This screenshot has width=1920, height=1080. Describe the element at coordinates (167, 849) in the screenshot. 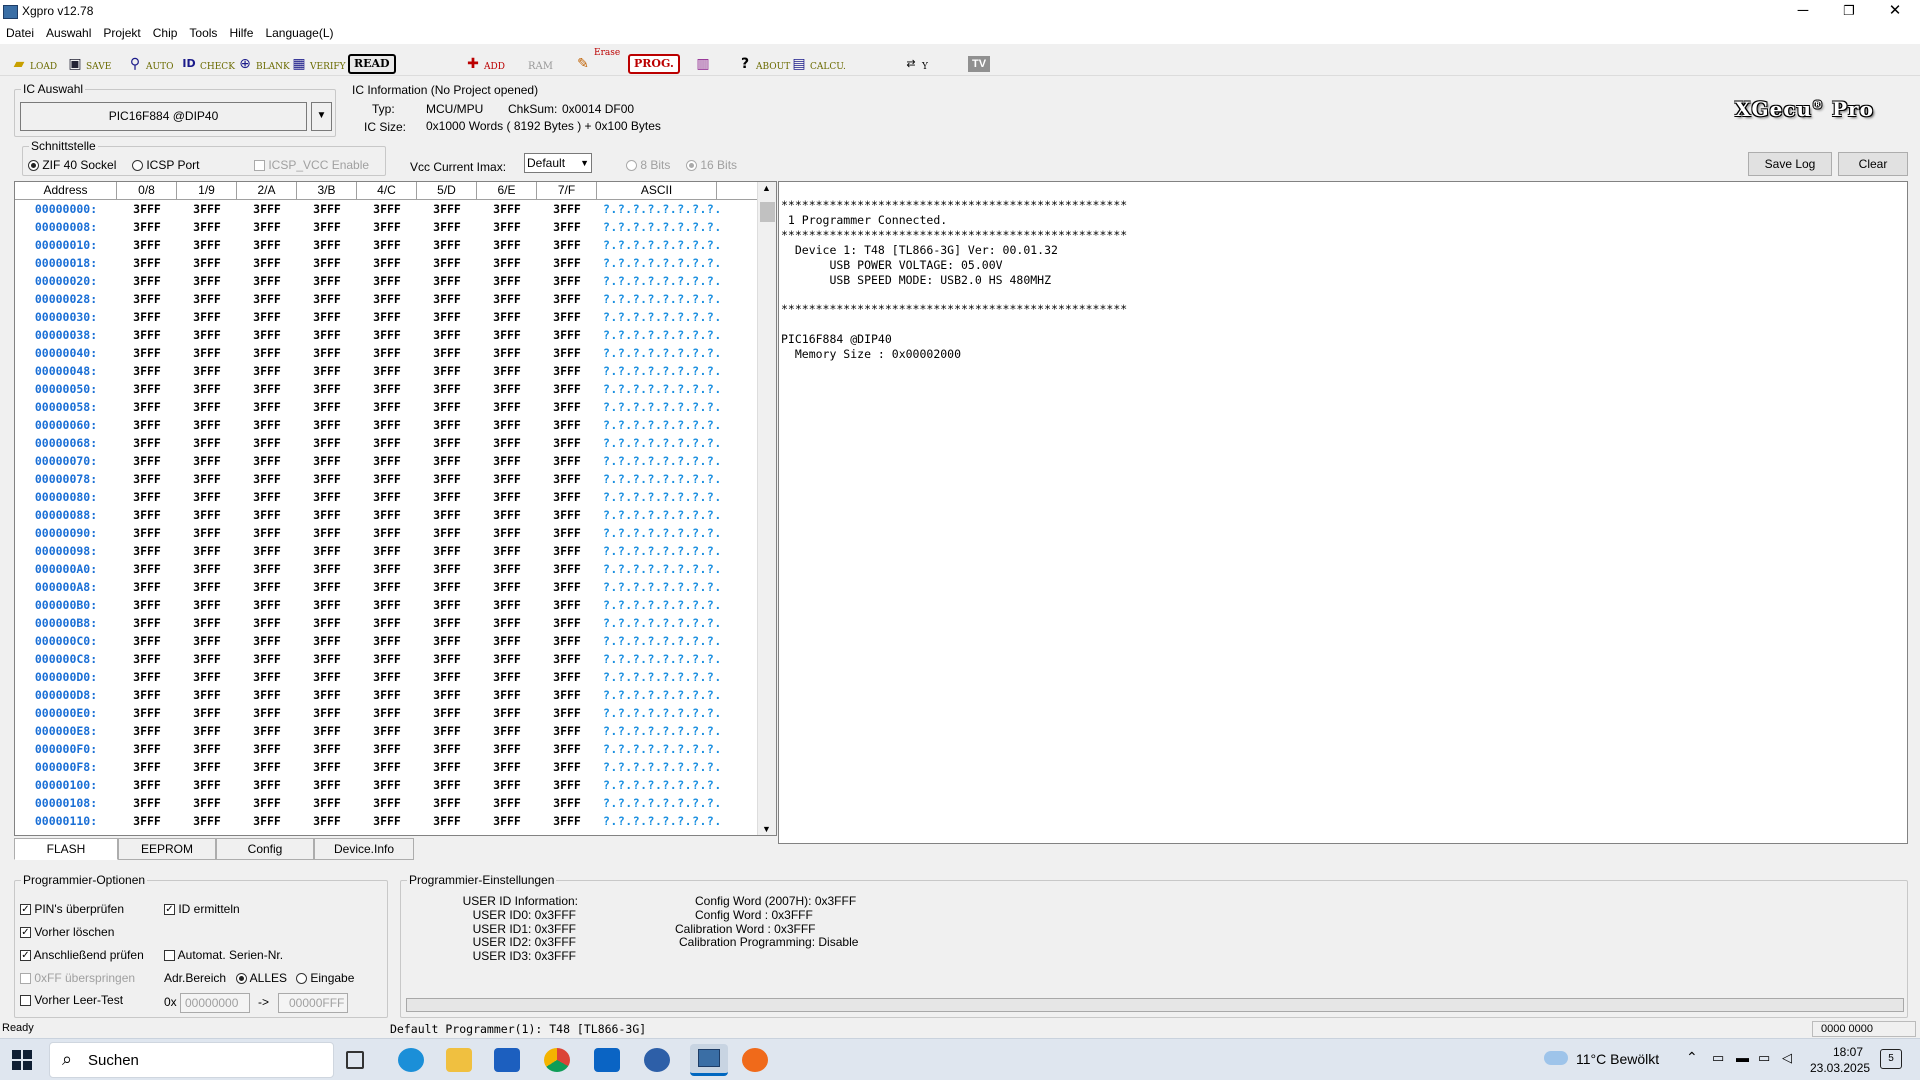

I see `tab-eeprom: EEPROM` at that location.